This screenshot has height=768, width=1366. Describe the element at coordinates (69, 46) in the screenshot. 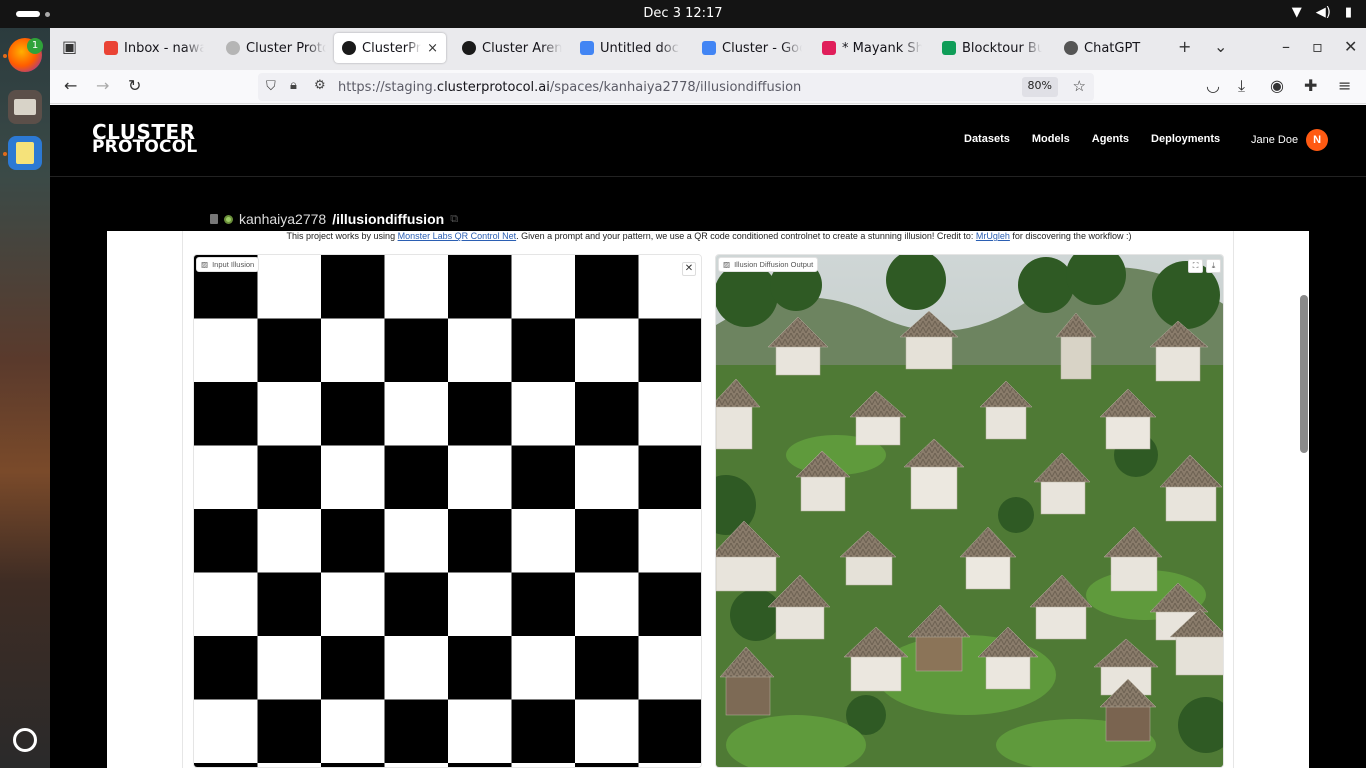

I see `tab-overview-icon: ▣` at that location.